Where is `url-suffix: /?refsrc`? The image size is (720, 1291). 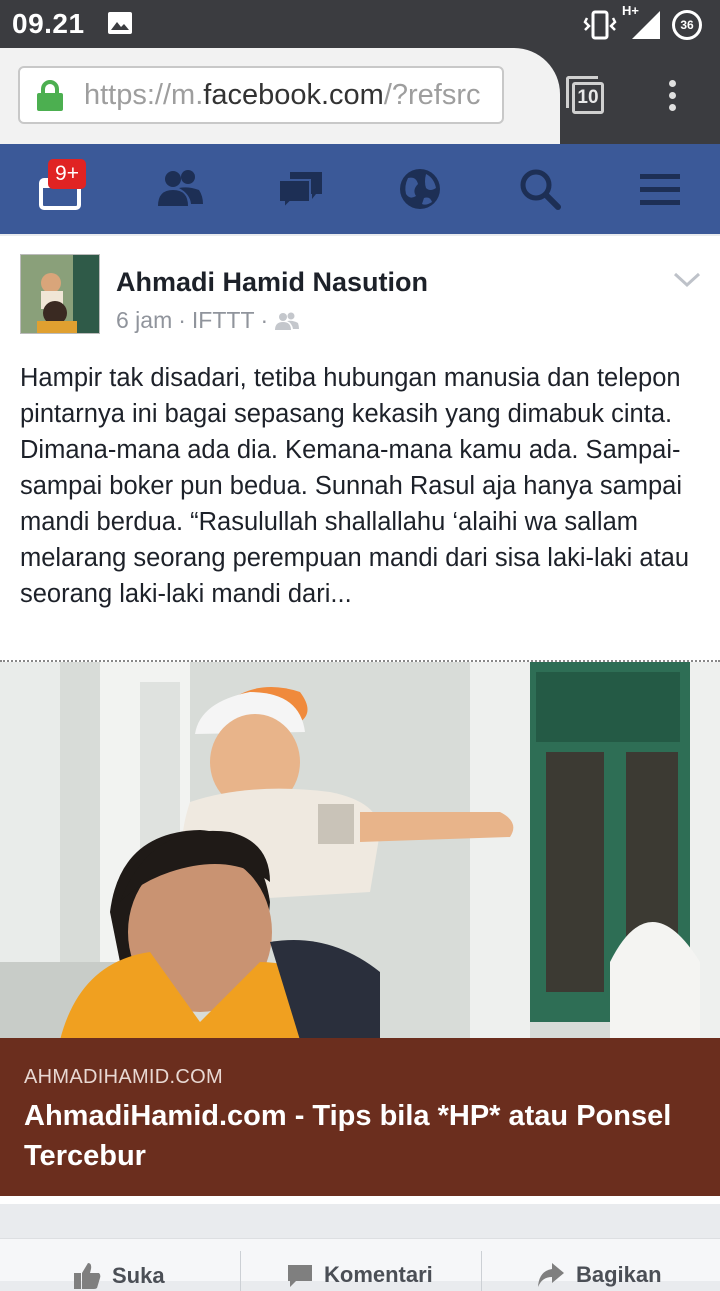 url-suffix: /?refsrc is located at coordinates (432, 95).